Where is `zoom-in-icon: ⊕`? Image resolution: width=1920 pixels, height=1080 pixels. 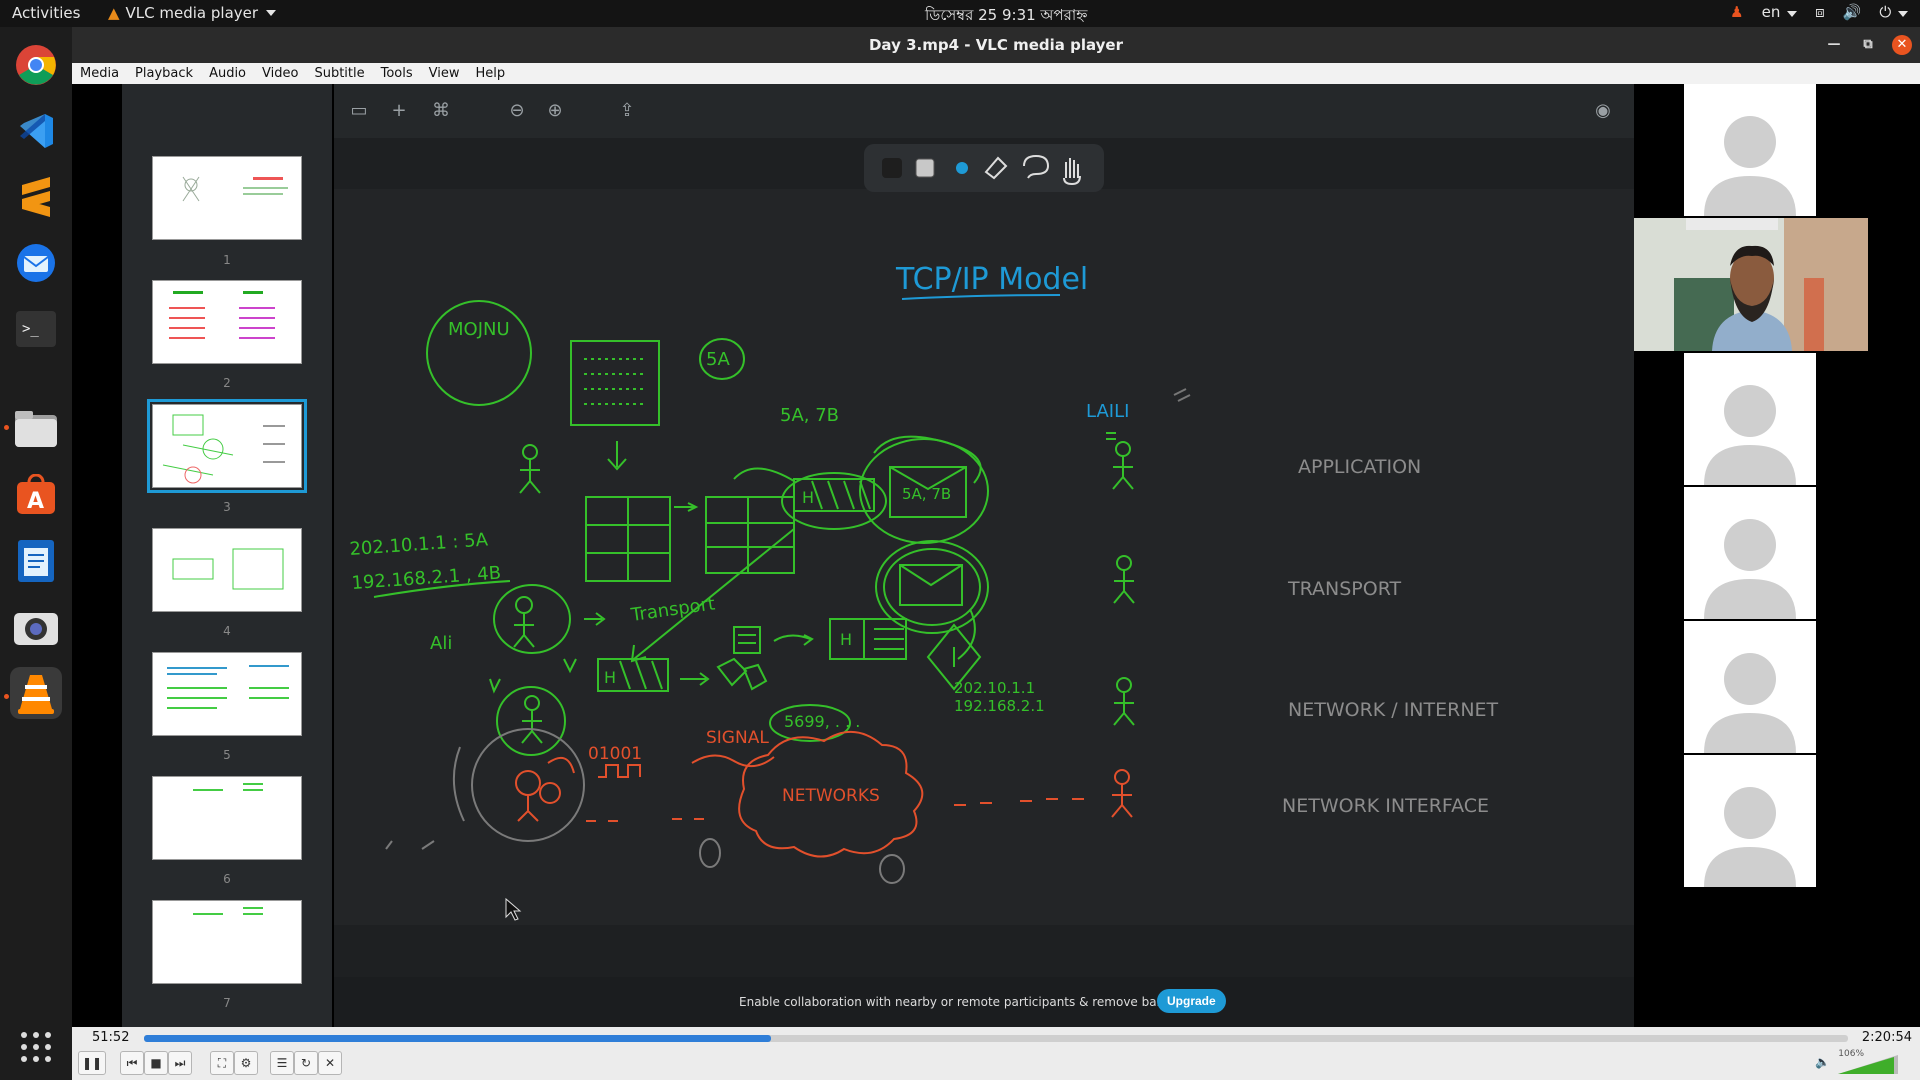 zoom-in-icon: ⊕ is located at coordinates (555, 111).